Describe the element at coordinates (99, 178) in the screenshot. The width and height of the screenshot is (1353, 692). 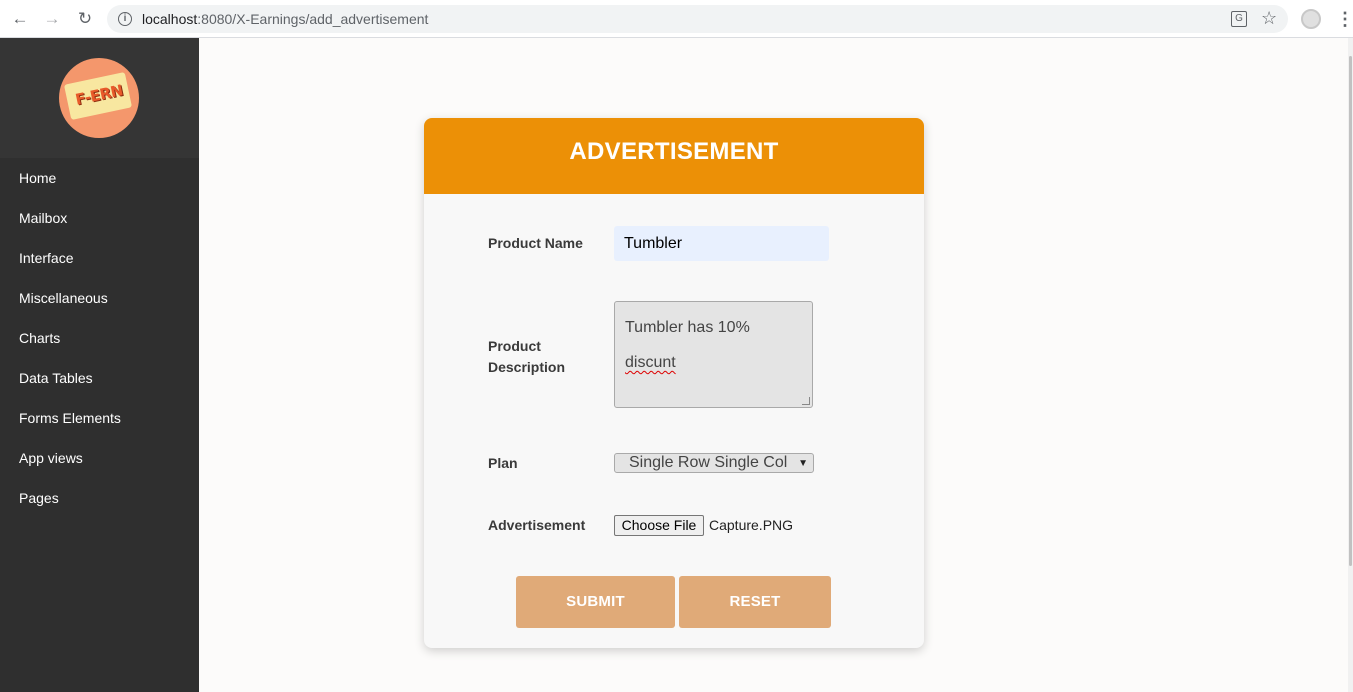
I see `sidebar-item-home: Home` at that location.